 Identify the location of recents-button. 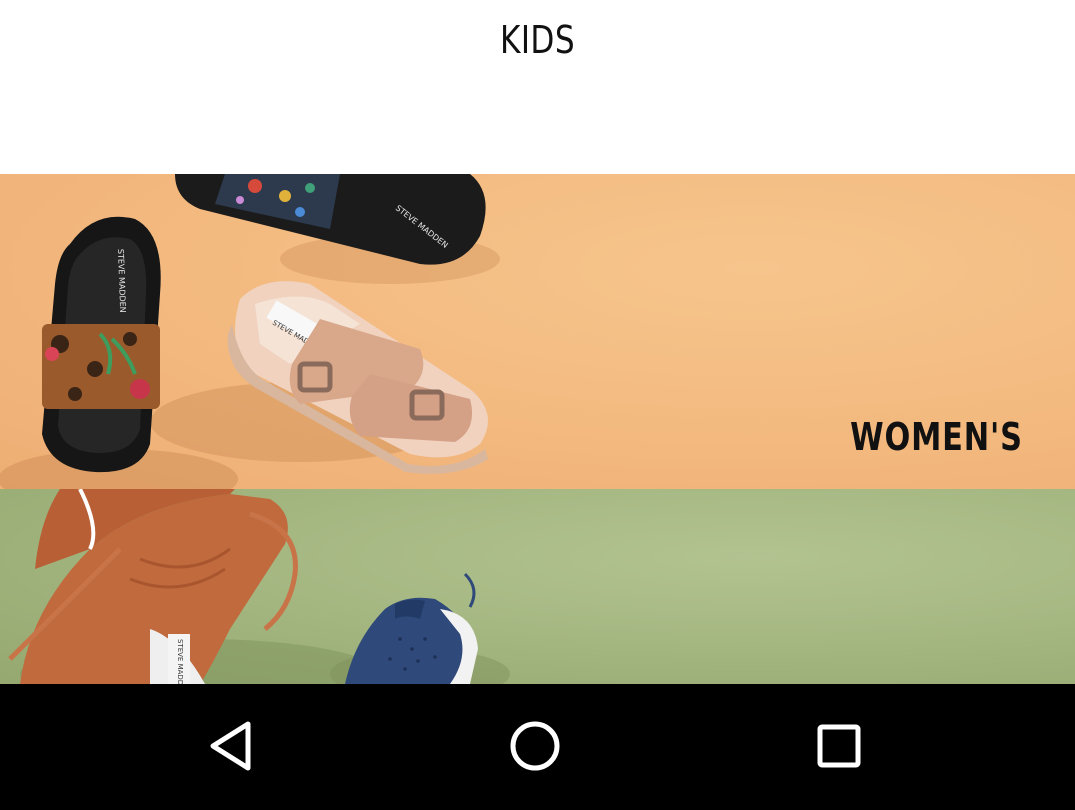
(839, 746).